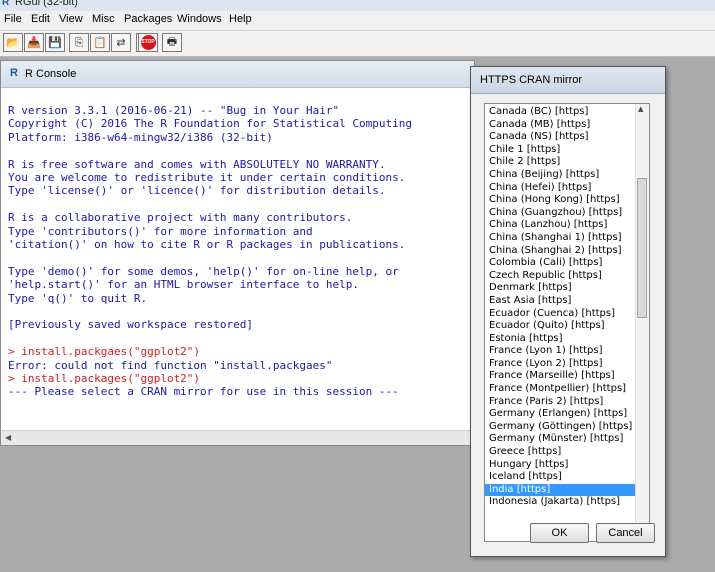  I want to click on console-line: Platform: i386-w64-mingw32/i386 (32-bit), so click(140, 137).